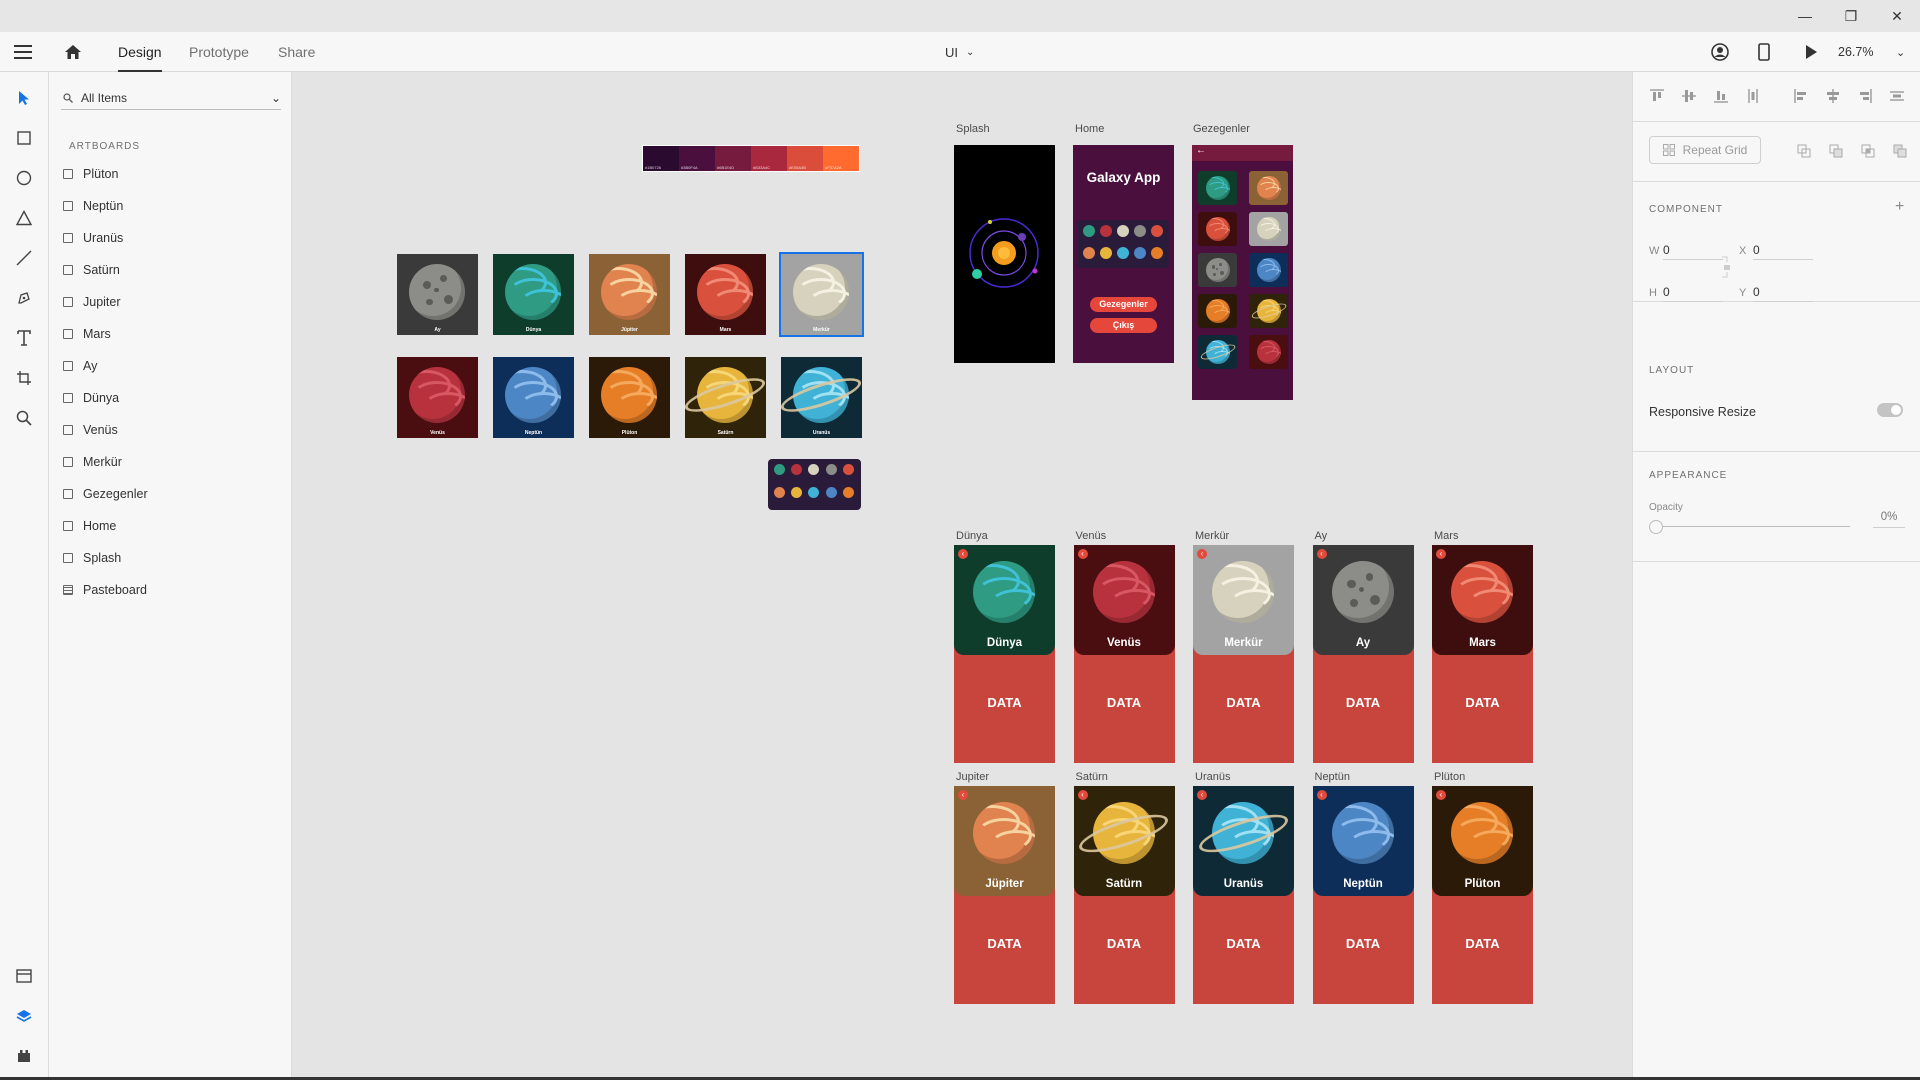 The image size is (1920, 1080). I want to click on artboard-label-home: Home, so click(1089, 129).